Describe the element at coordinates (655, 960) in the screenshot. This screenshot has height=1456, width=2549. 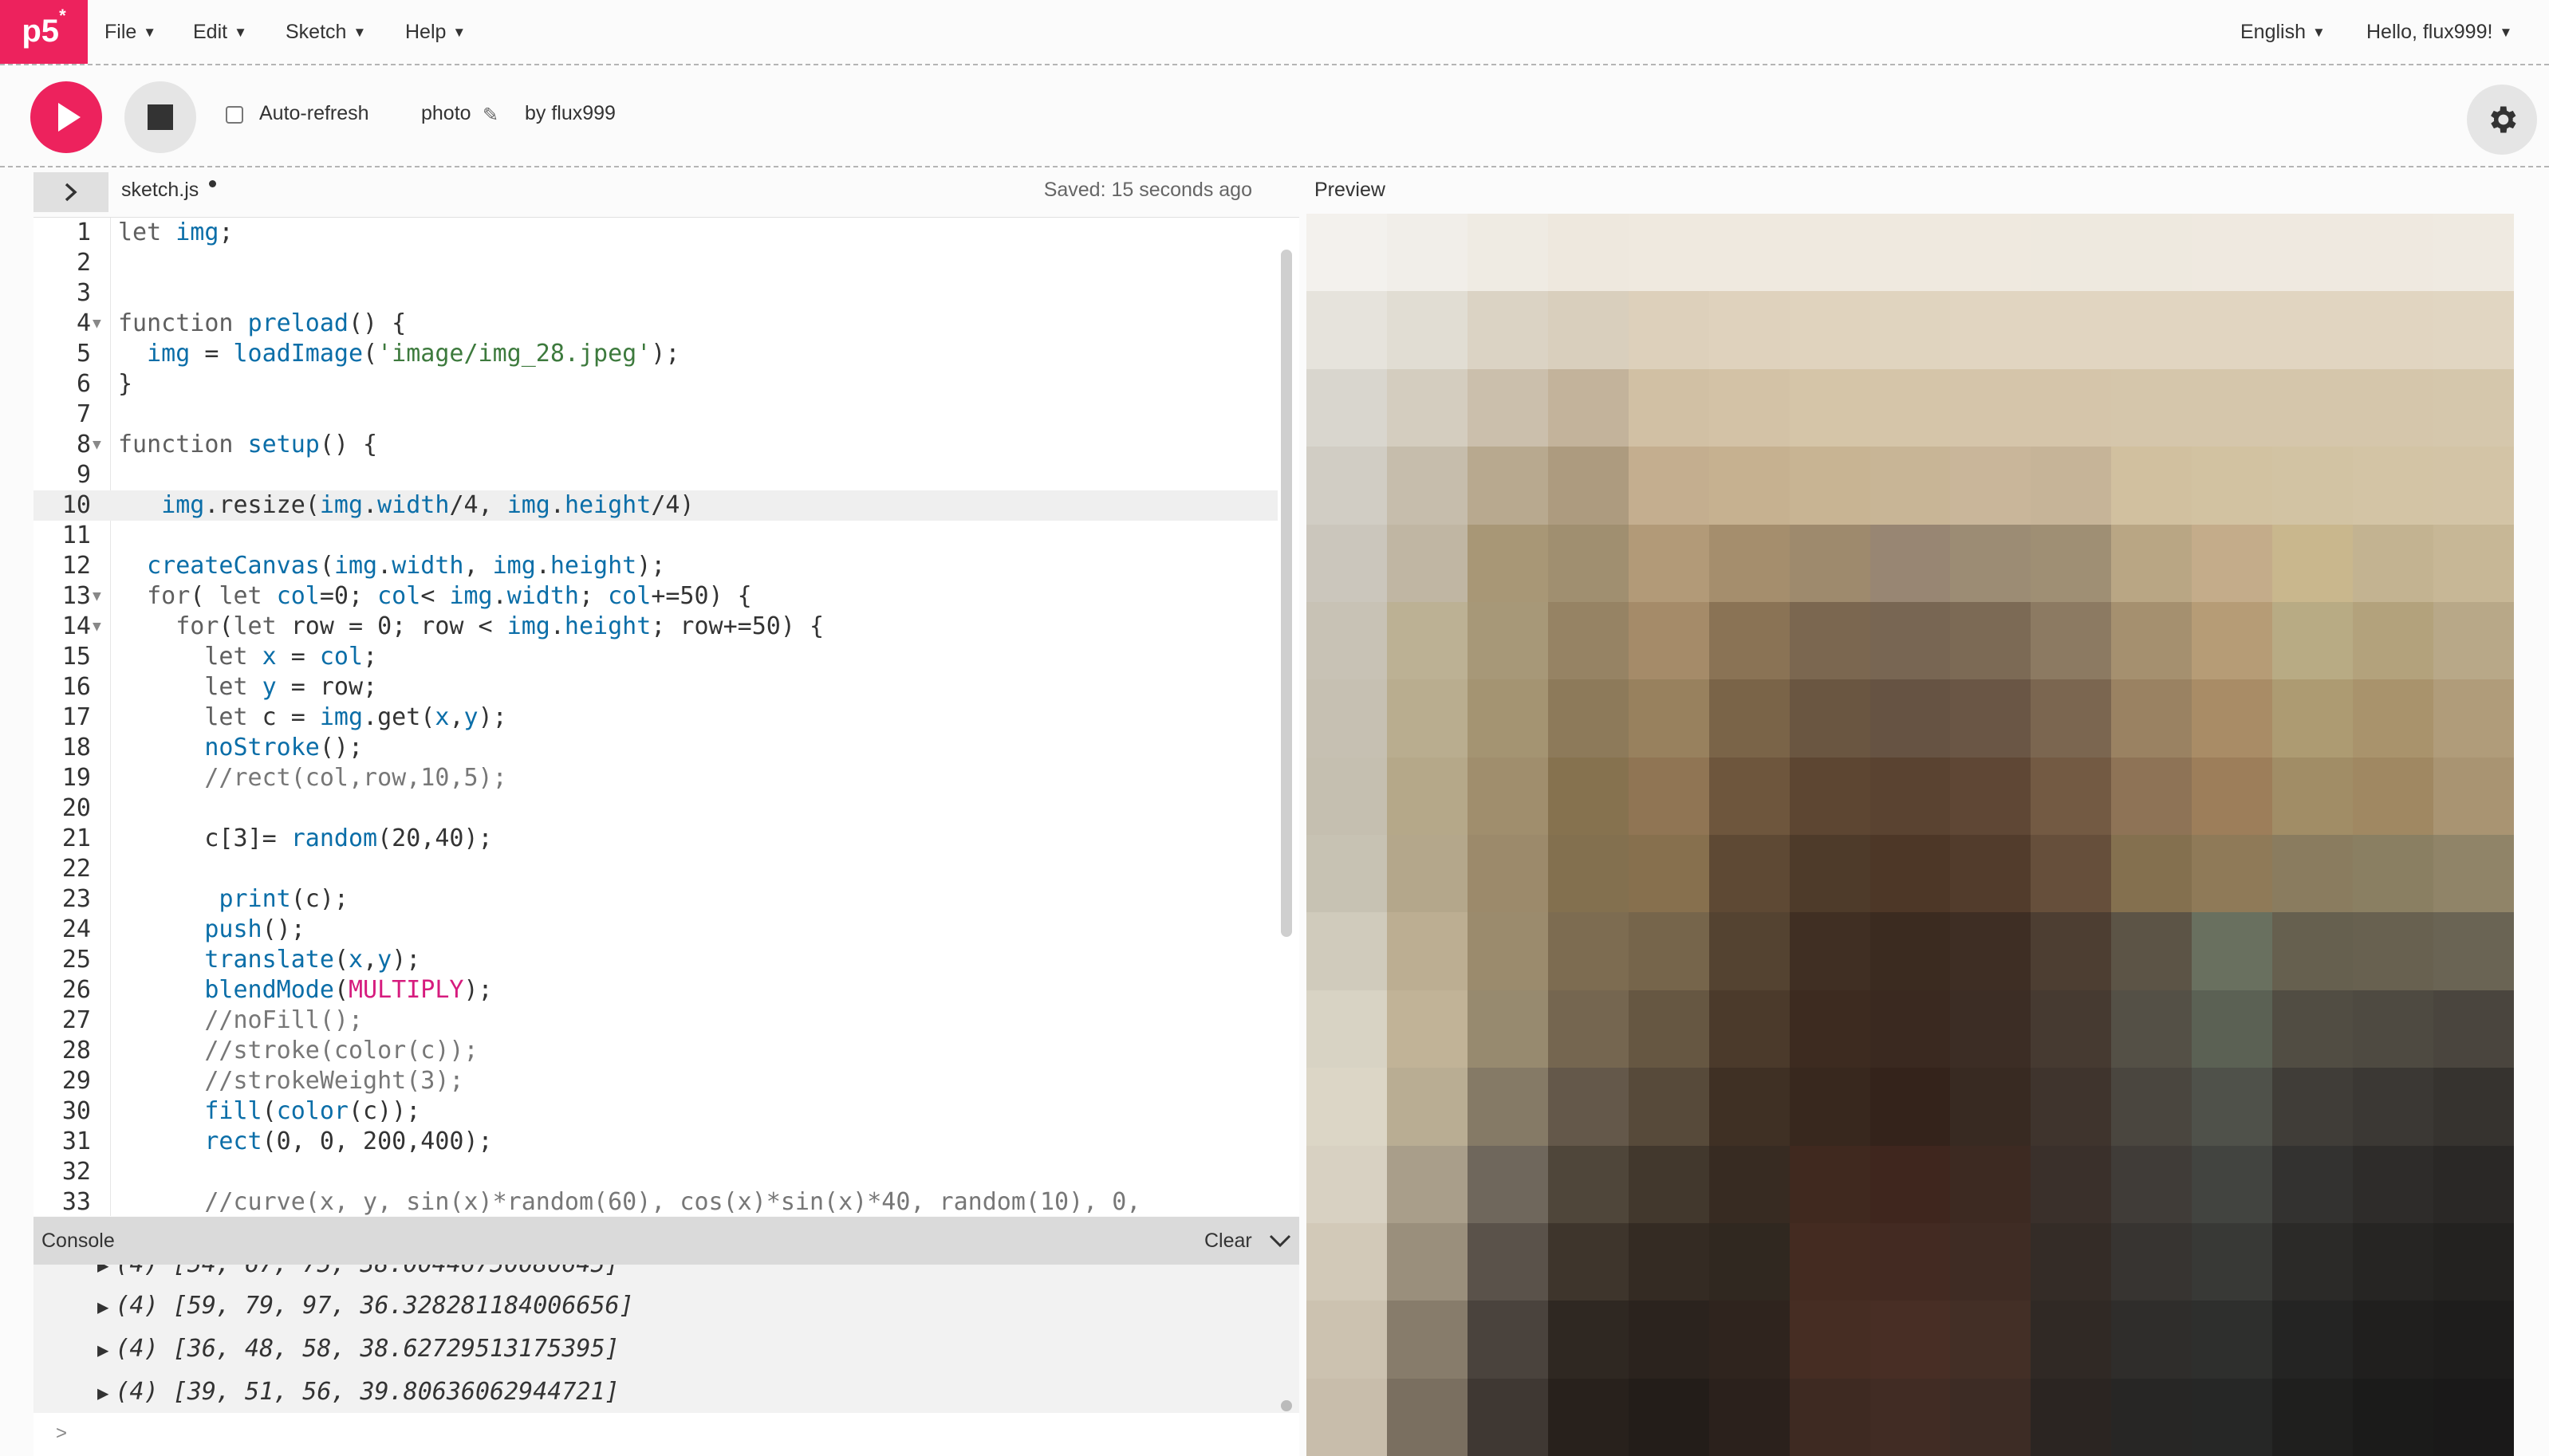
I see `code-line: 25 translate(x,y);` at that location.